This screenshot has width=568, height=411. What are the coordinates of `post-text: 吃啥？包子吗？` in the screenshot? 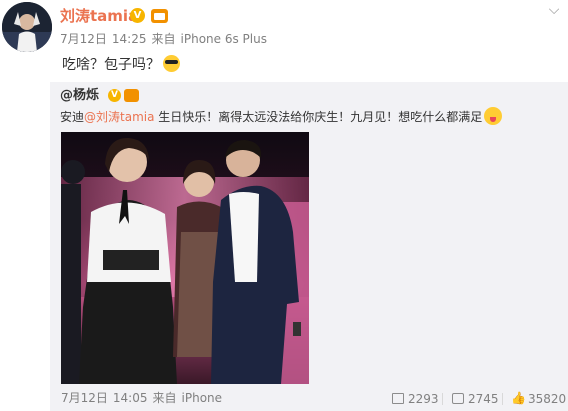 It's located at (121, 65).